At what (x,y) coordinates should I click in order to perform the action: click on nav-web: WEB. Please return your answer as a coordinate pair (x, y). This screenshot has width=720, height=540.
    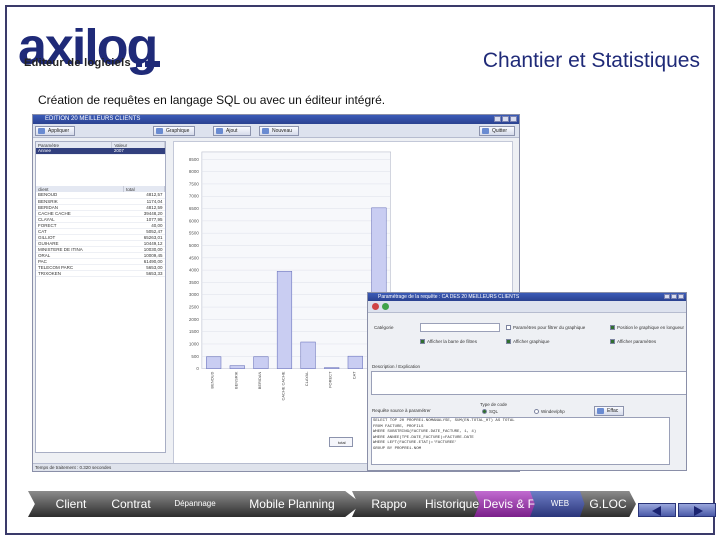
    Looking at the image, I should click on (560, 504).